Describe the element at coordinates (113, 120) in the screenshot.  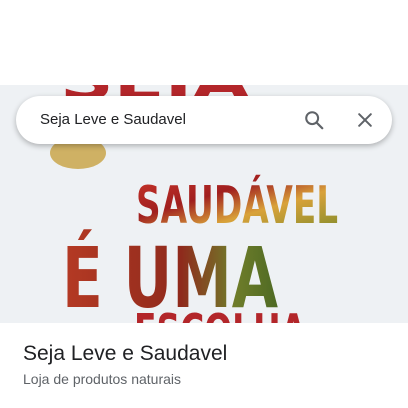
I see `search-input: Seja Leve e Saudavel` at that location.